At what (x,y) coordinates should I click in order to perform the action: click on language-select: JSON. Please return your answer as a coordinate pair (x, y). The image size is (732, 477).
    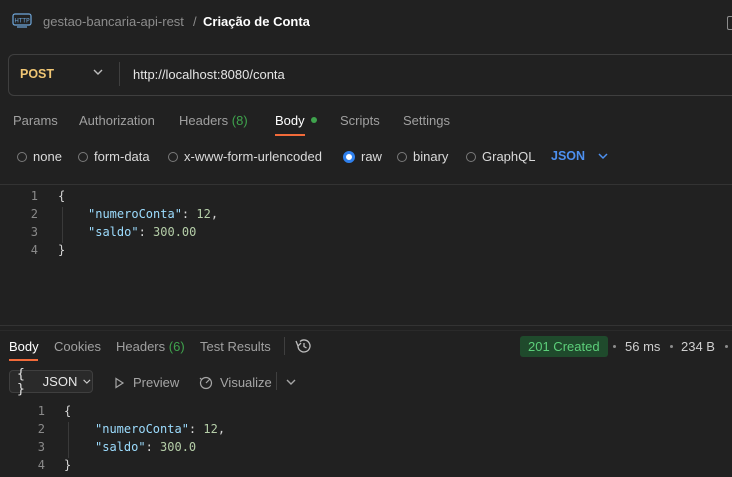
    Looking at the image, I should click on (580, 156).